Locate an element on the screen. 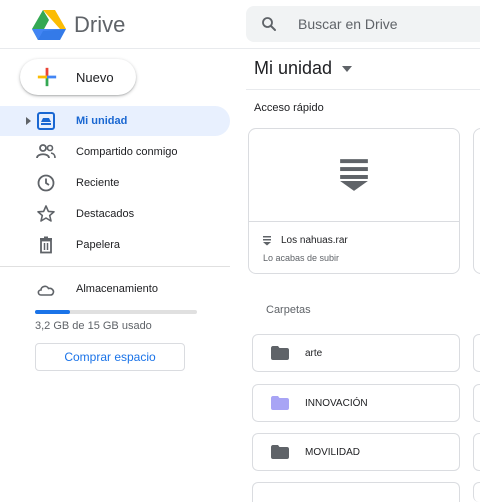 This screenshot has width=480, height=502. folder-card: MOVILIDAD is located at coordinates (356, 452).